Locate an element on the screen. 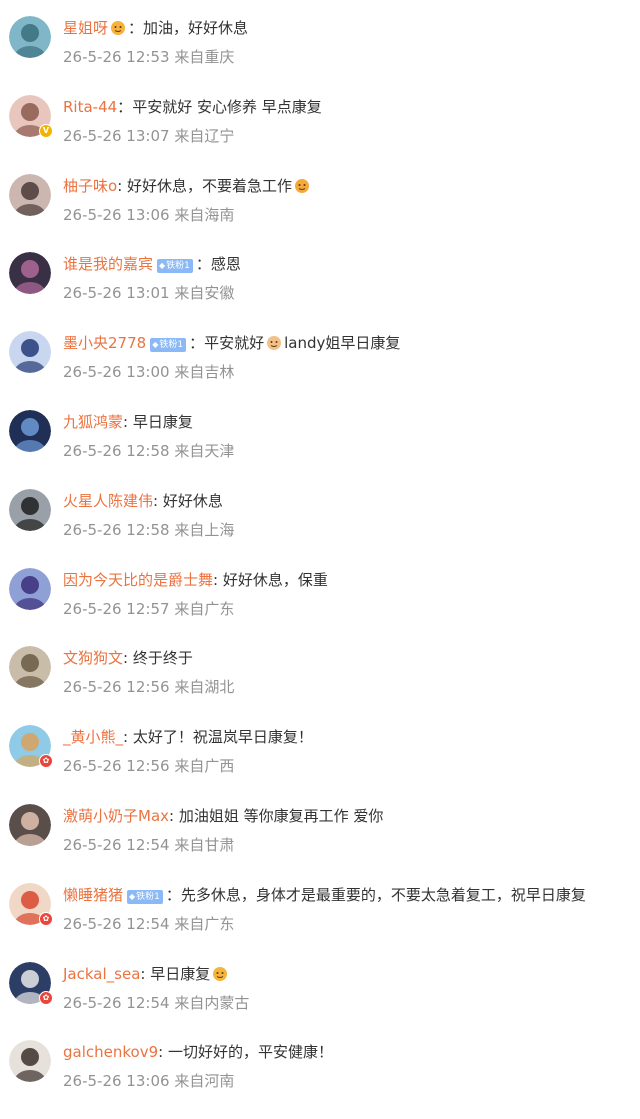 The width and height of the screenshot is (640, 1119). comment-item: 星姐呀 ：加油，好好休息 26-5-26 12:53 来自重庆 is located at coordinates (320, 55).